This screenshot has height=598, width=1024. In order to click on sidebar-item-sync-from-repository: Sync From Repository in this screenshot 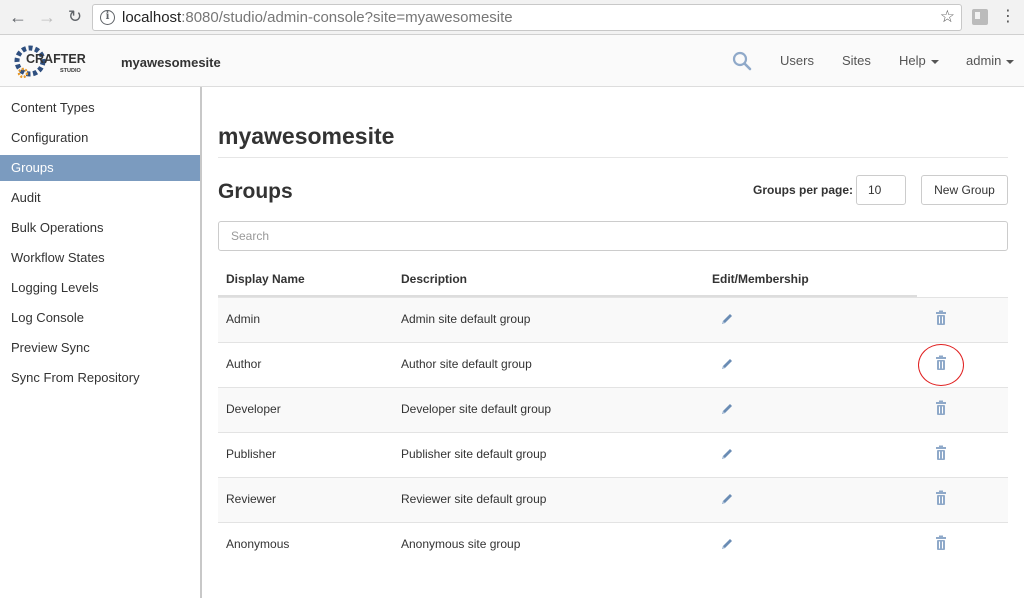, I will do `click(100, 378)`.